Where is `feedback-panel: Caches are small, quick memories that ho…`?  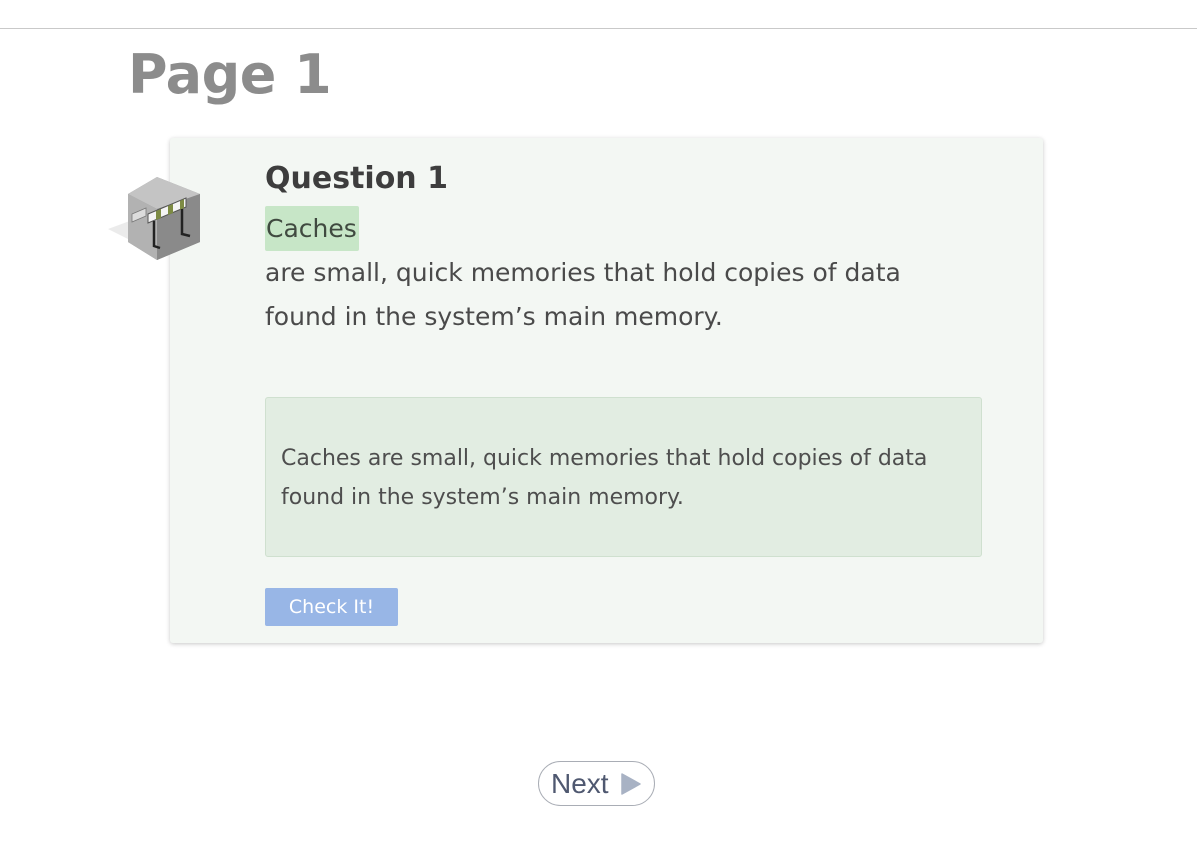 feedback-panel: Caches are small, quick memories that ho… is located at coordinates (623, 477).